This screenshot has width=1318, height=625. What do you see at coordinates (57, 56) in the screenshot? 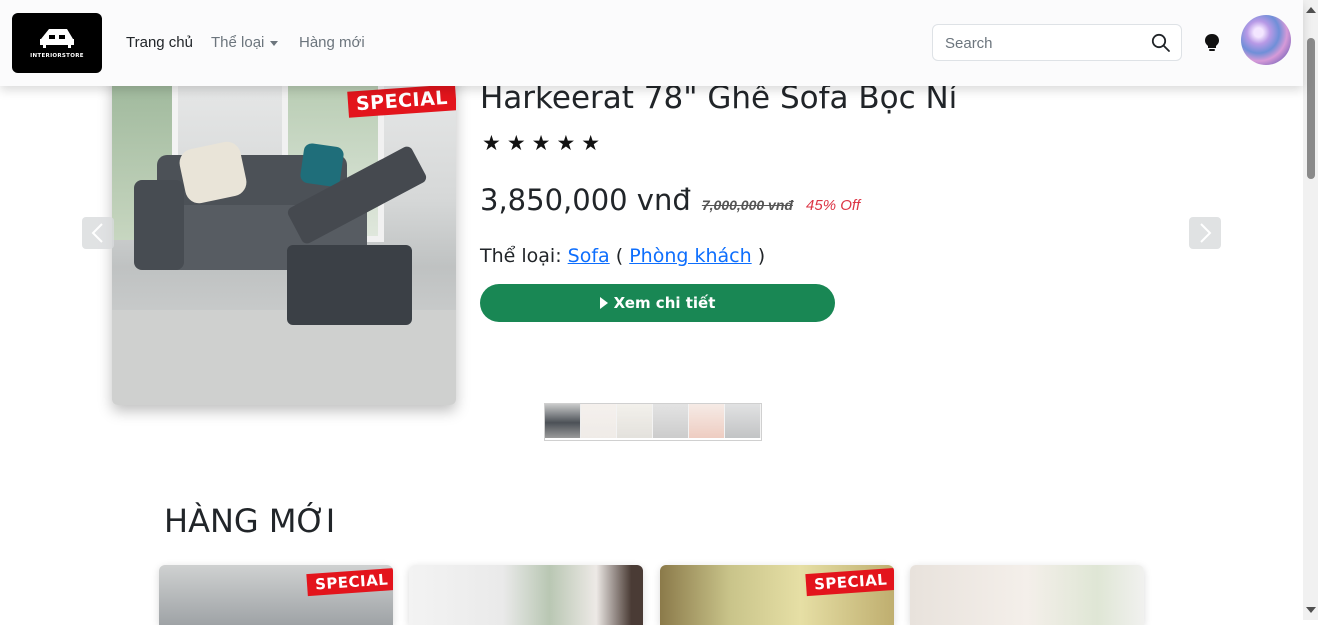
I see `logo-text: INTERIORSTORE` at bounding box center [57, 56].